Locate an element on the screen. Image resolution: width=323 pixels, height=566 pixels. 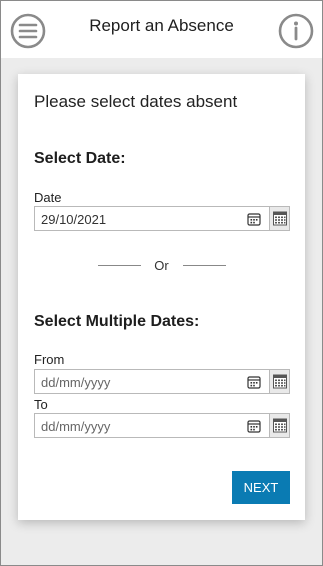
or-text: Or is located at coordinates (161, 265).